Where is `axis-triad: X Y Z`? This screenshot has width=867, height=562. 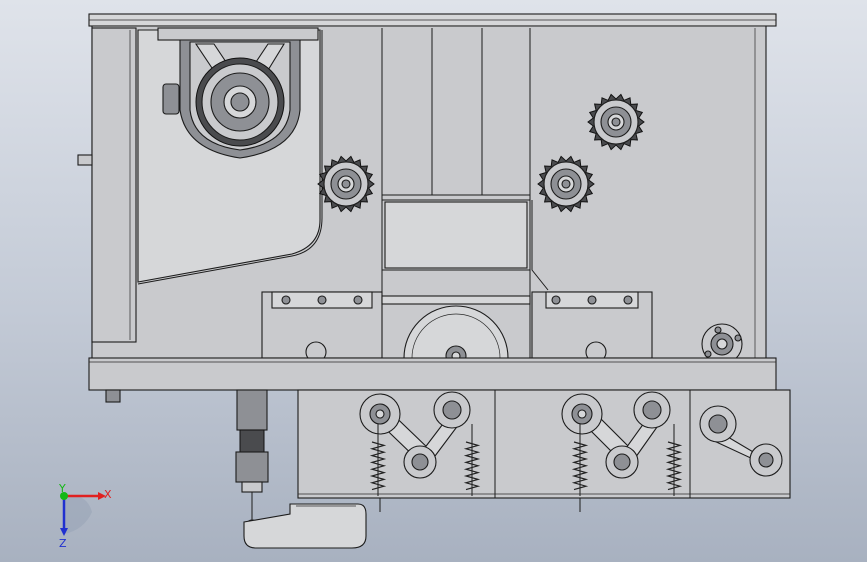
axis-triad: X Y Z is located at coordinates (85, 516).